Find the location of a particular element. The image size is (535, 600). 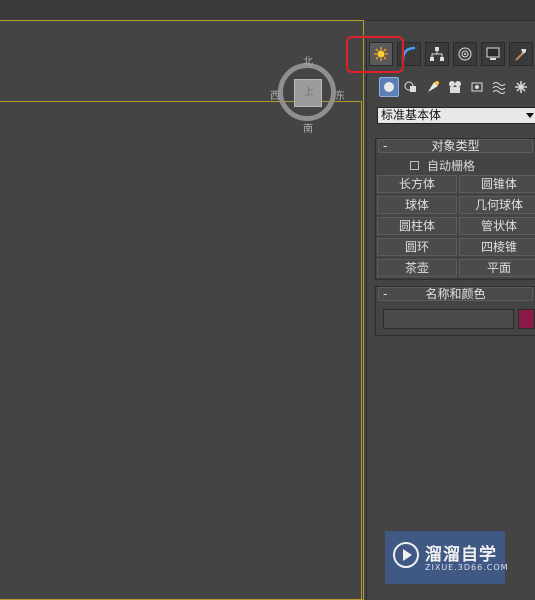

subtab-geometry is located at coordinates (389, 87).